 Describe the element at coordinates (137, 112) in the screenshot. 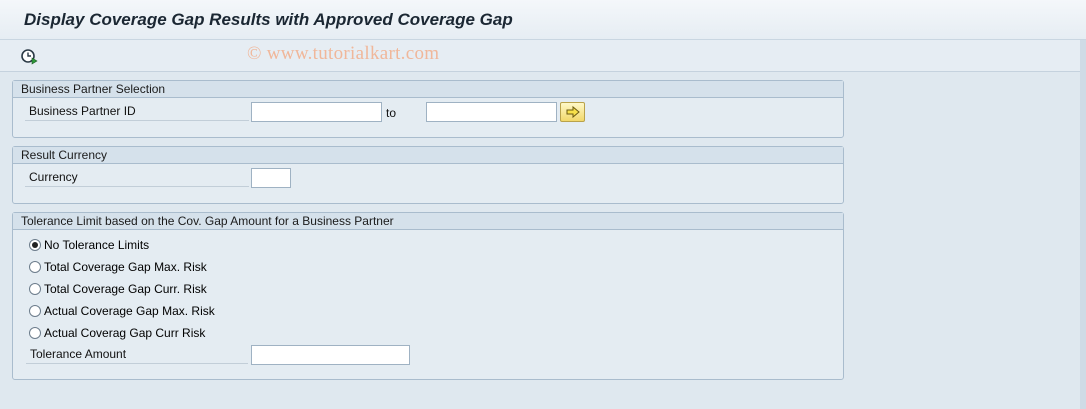

I see `business-partner-id-label: Business Partner ID` at that location.